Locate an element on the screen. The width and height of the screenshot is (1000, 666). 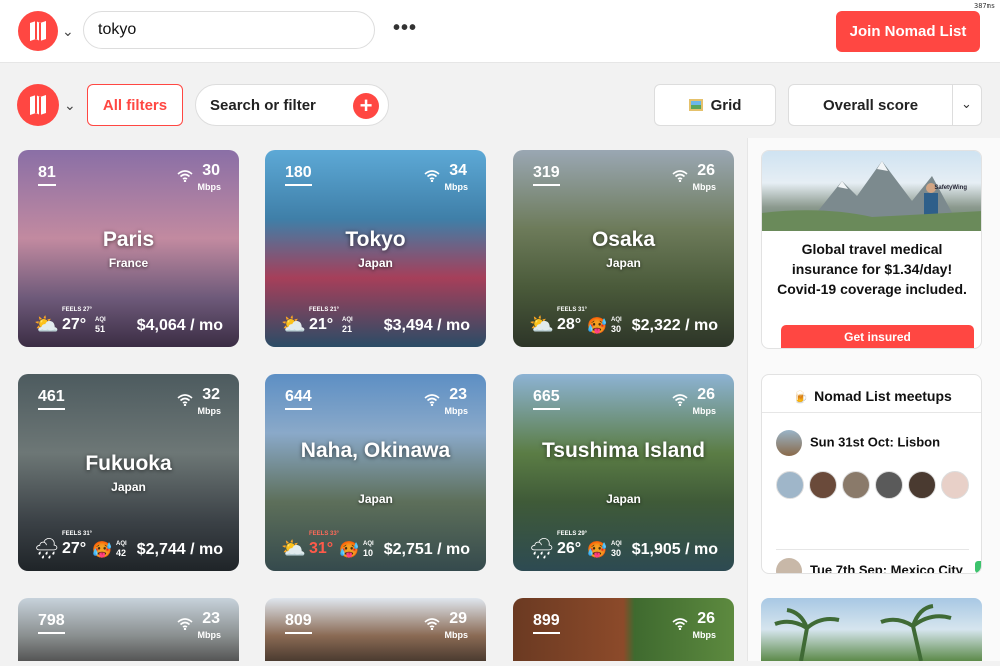
city-rank: 665 is located at coordinates (546, 399).